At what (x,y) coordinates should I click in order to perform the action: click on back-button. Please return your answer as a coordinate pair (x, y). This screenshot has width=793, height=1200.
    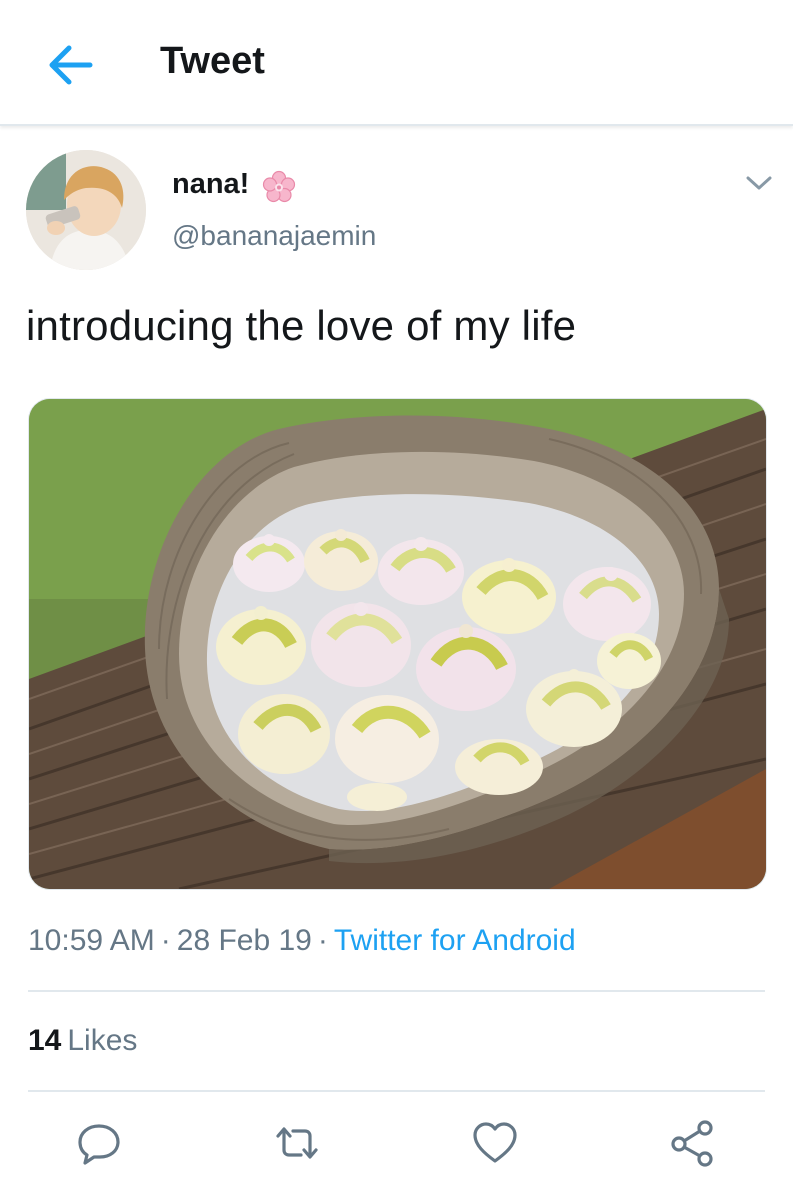
    Looking at the image, I should click on (70, 66).